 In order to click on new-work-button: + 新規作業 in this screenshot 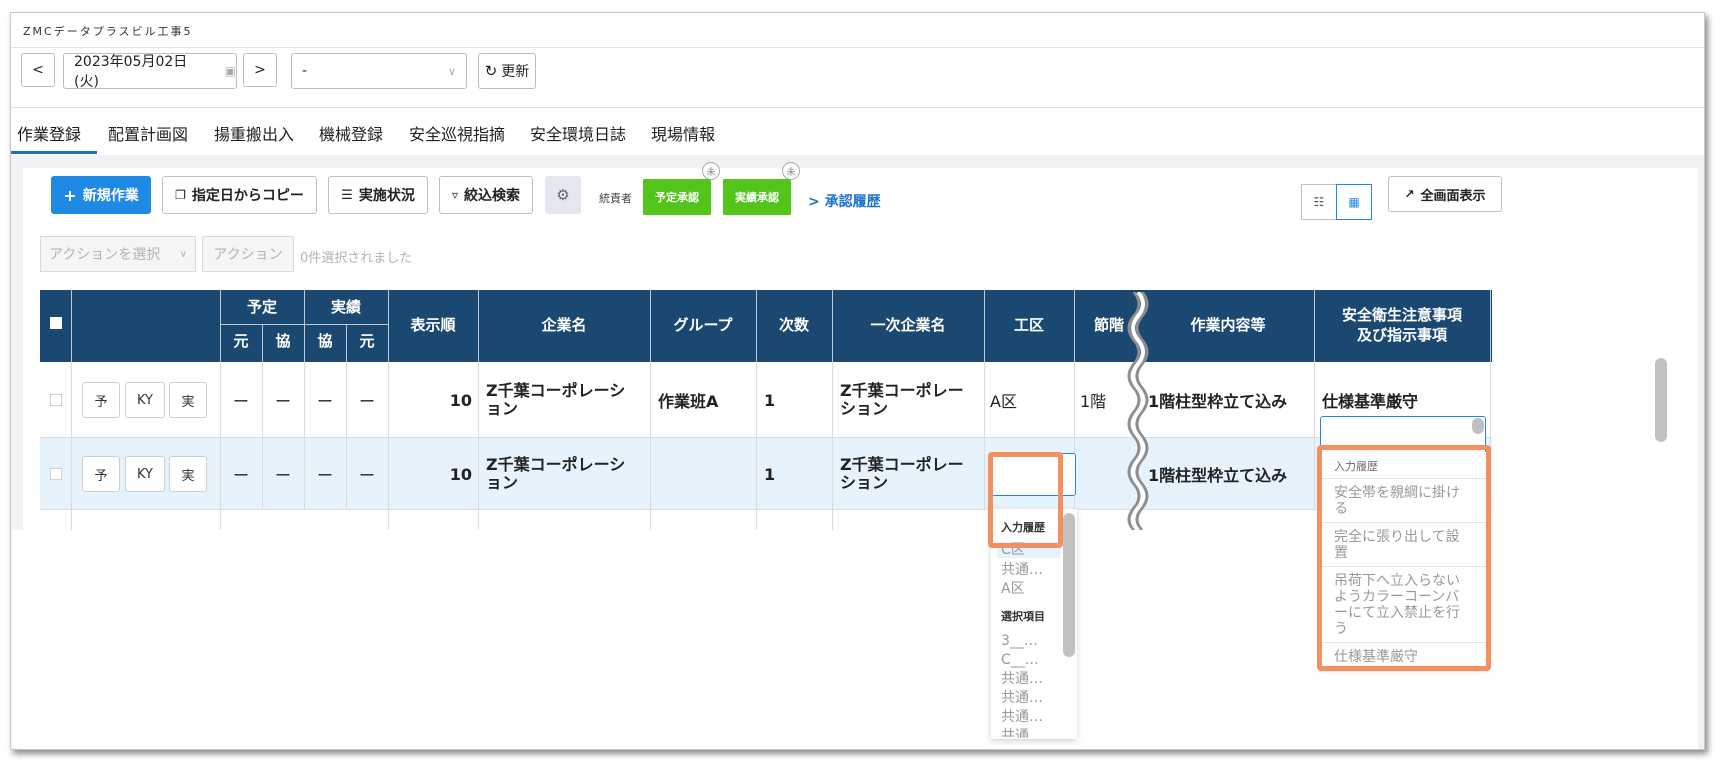, I will do `click(101, 195)`.